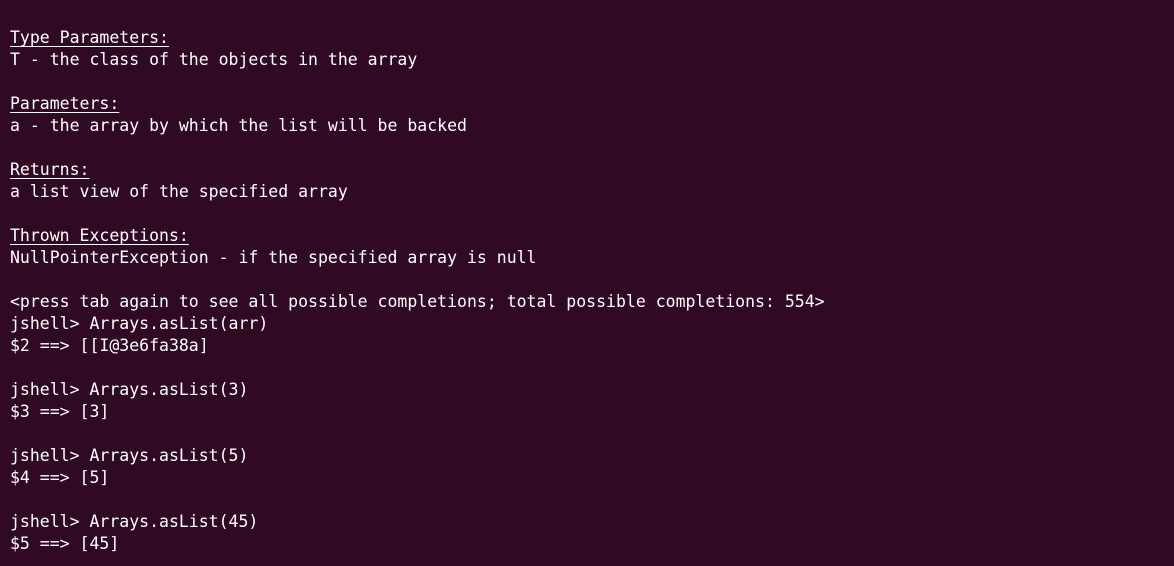 The image size is (1174, 566). Describe the element at coordinates (129, 389) in the screenshot. I see `jshell-prompt-line: jshell> Arrays.asList(3)` at that location.